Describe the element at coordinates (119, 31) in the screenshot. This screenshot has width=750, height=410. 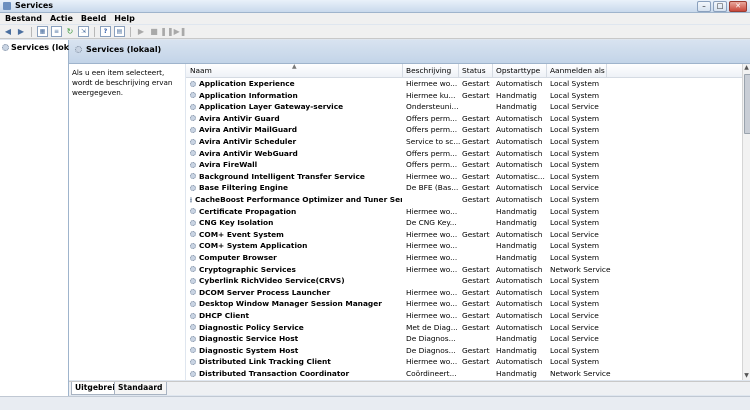
I see `action-pane-icon: ▤` at that location.